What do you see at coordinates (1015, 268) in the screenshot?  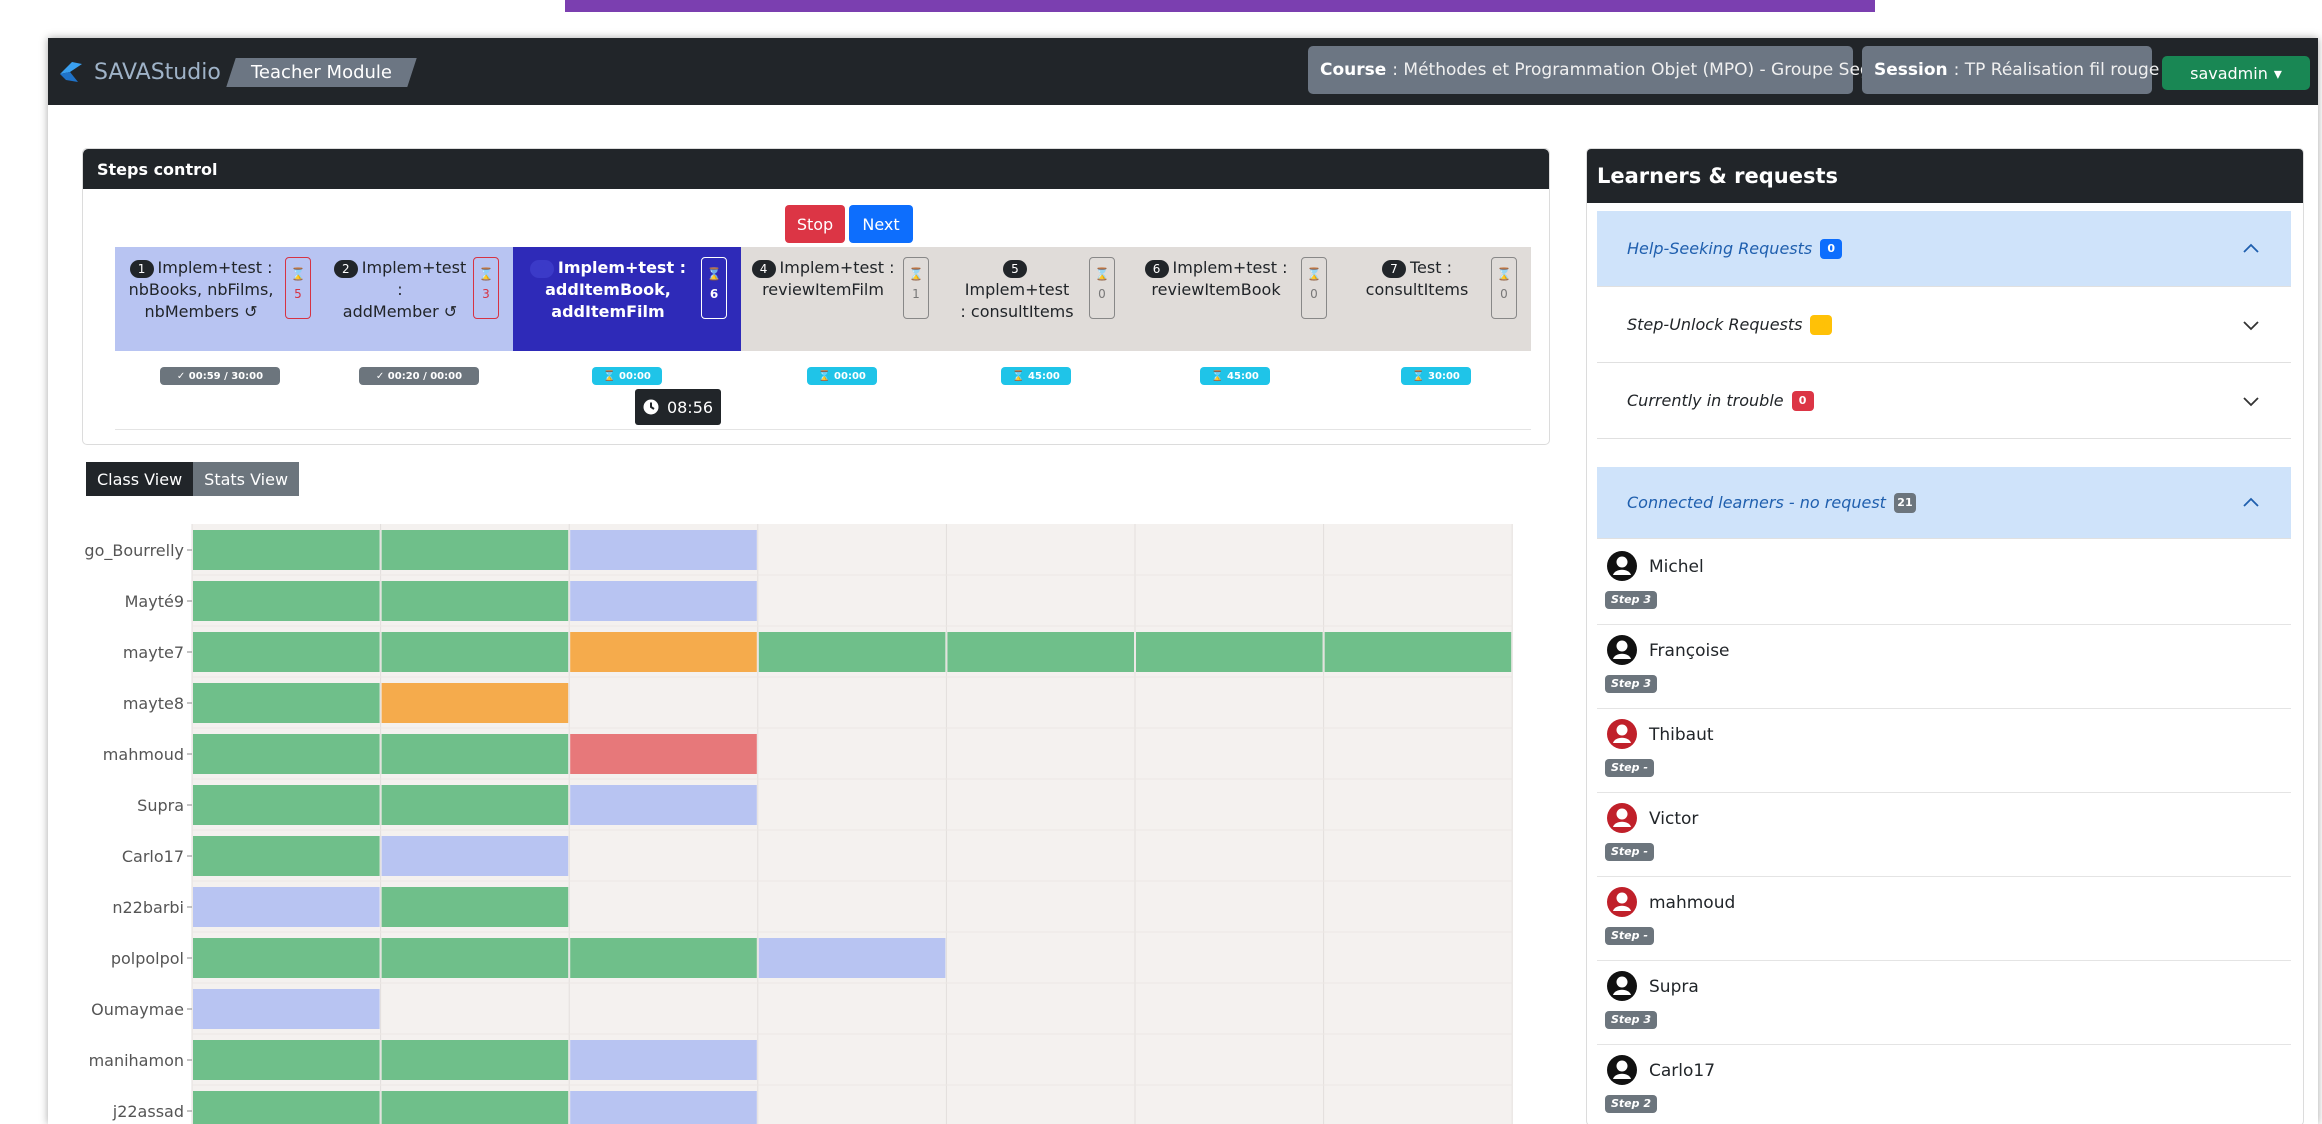 I see `step-number: 5` at bounding box center [1015, 268].